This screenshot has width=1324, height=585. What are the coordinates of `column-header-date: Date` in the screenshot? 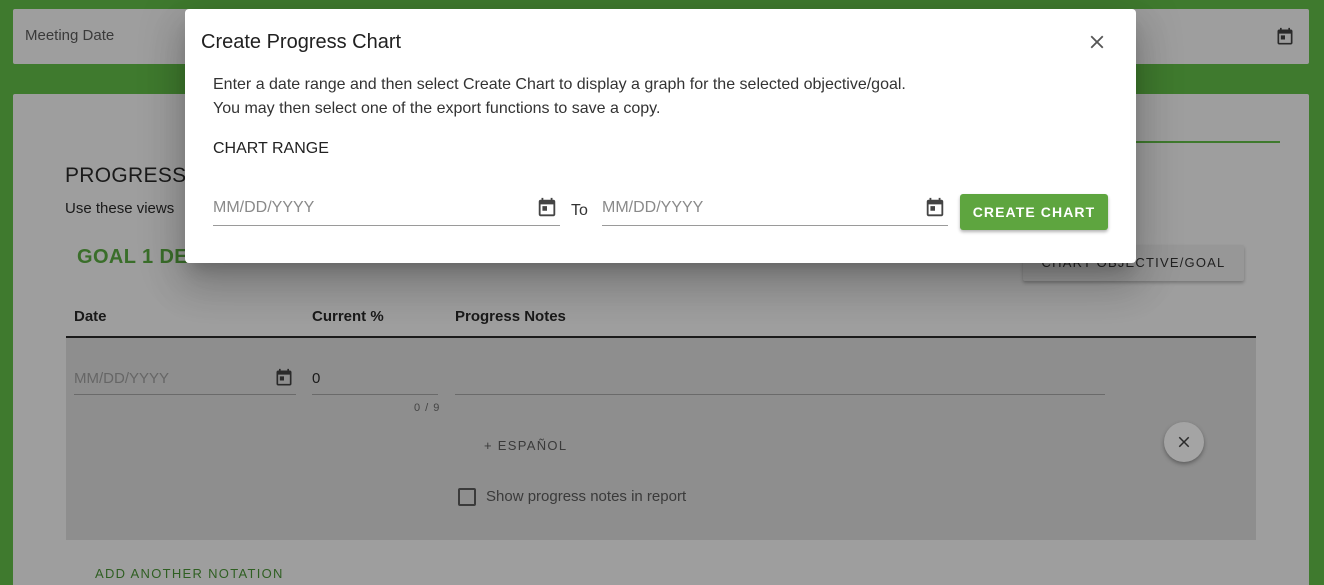 It's located at (90, 316).